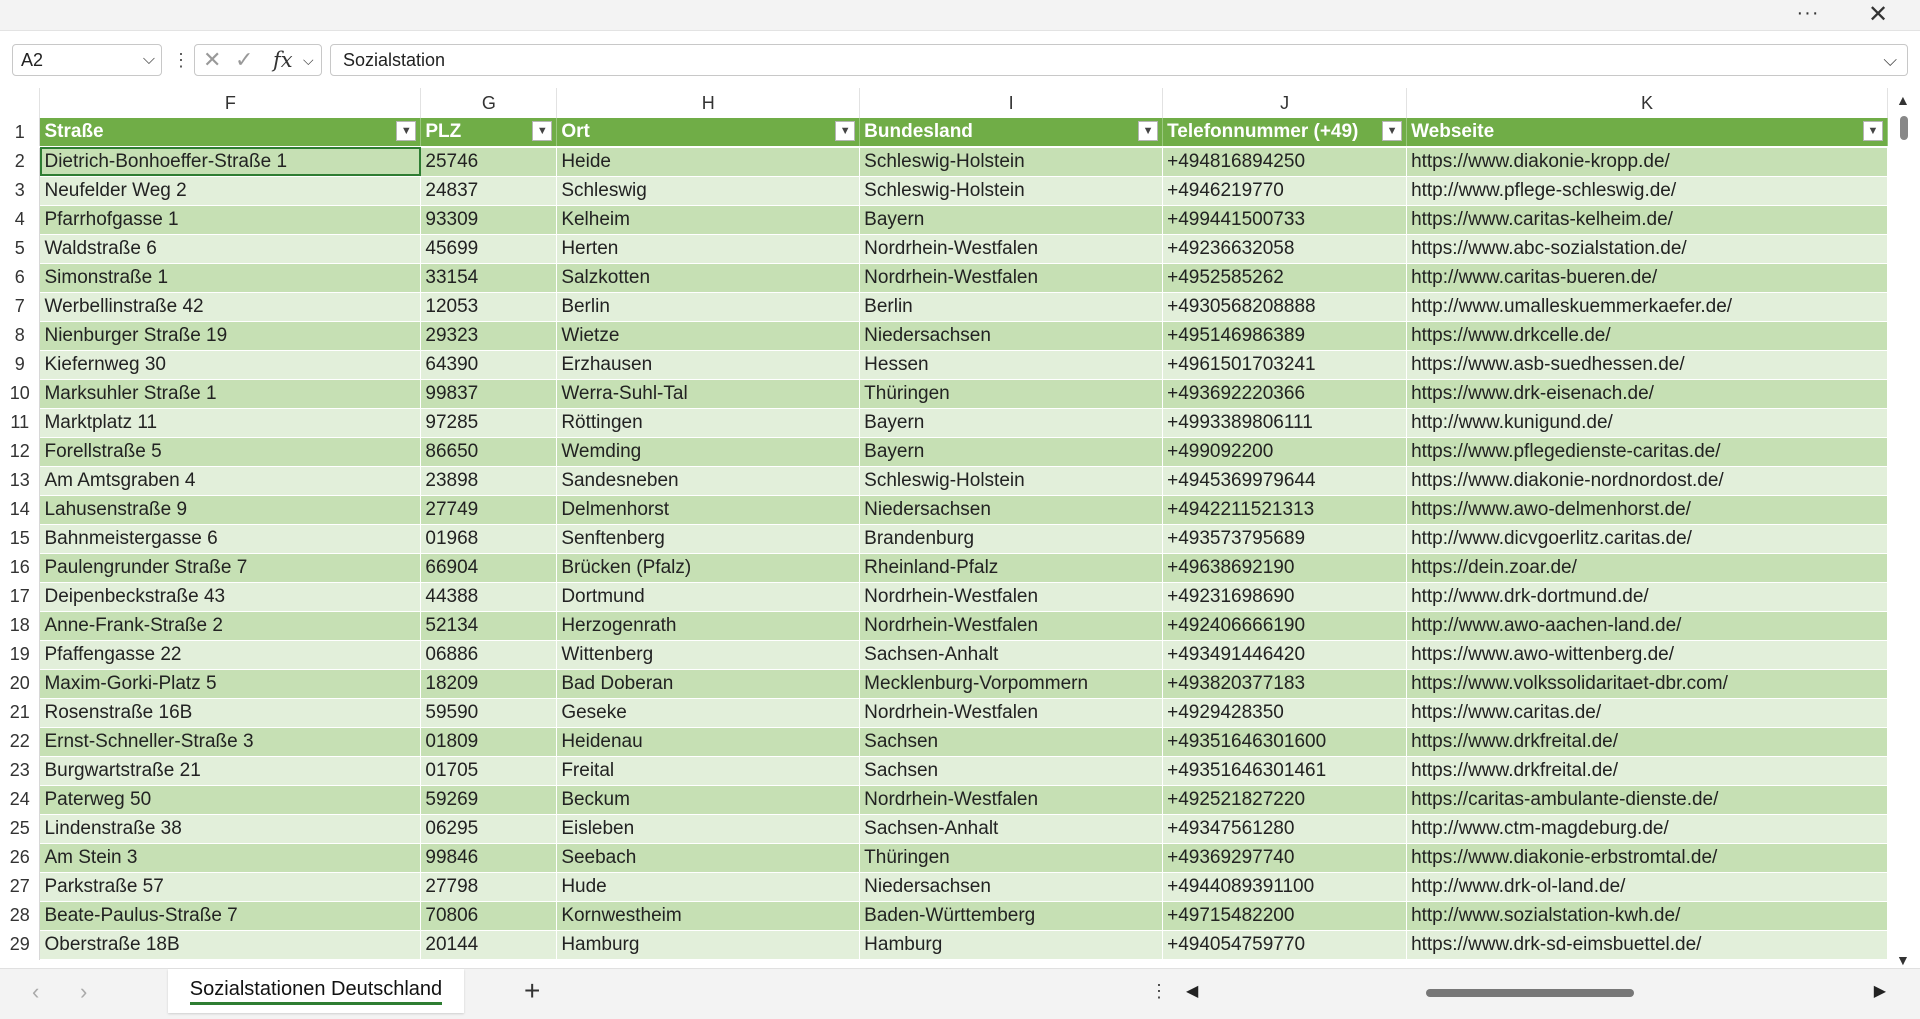  Describe the element at coordinates (489, 336) in the screenshot. I see `cell-col-g: 29323` at that location.